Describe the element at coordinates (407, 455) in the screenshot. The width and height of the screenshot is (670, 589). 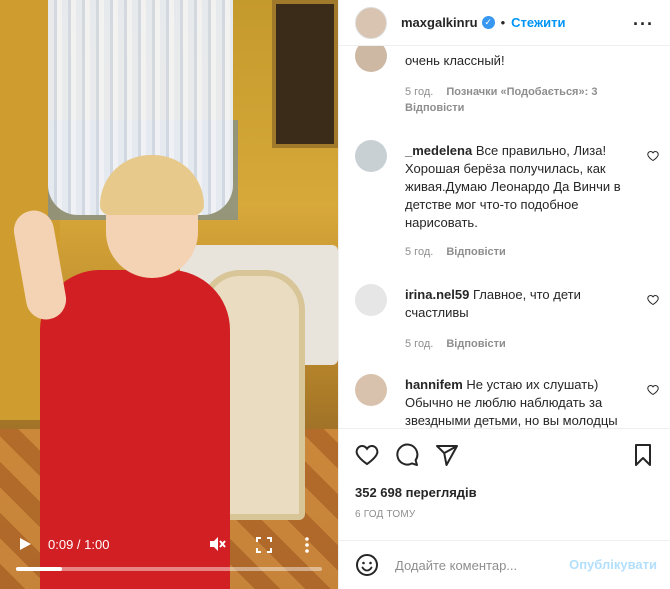
I see `comment-bubble-icon` at that location.